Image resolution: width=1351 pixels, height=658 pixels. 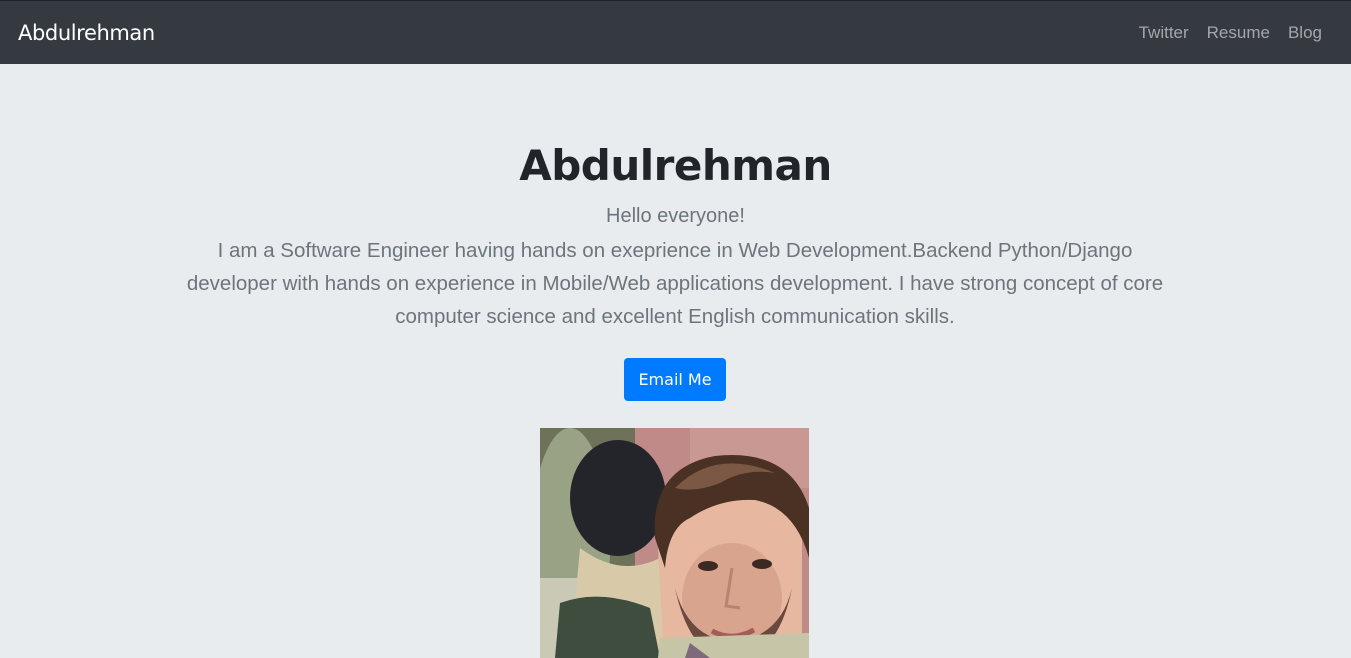 What do you see at coordinates (675, 165) in the screenshot?
I see `hero-title: Abdulrehman` at bounding box center [675, 165].